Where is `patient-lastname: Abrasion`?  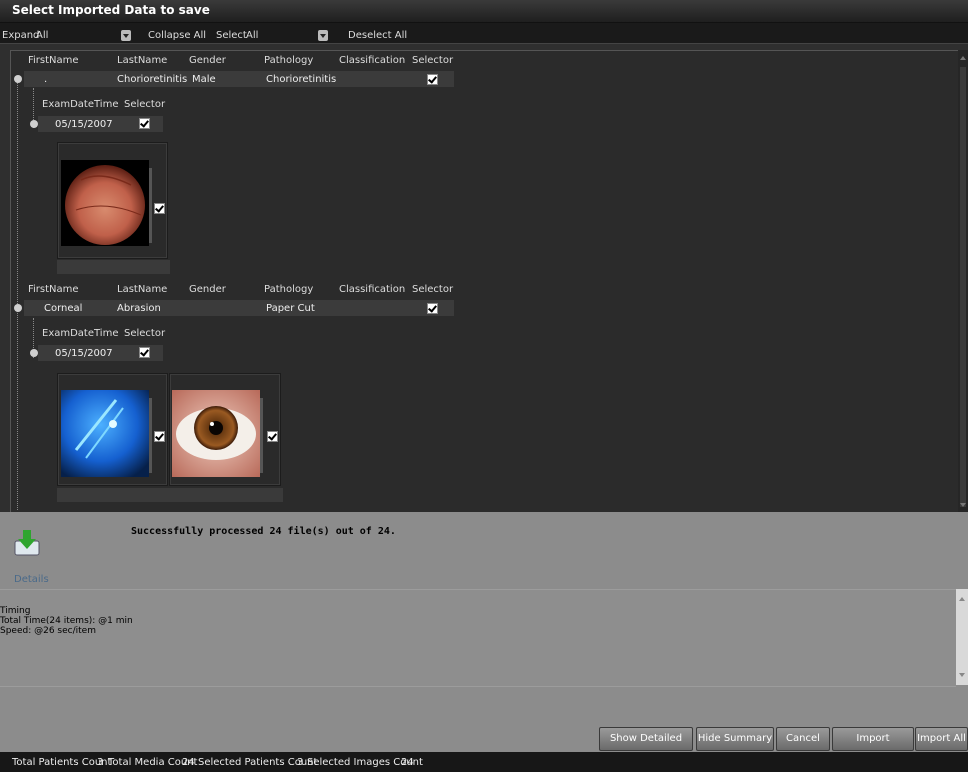
patient-lastname: Abrasion is located at coordinates (139, 308).